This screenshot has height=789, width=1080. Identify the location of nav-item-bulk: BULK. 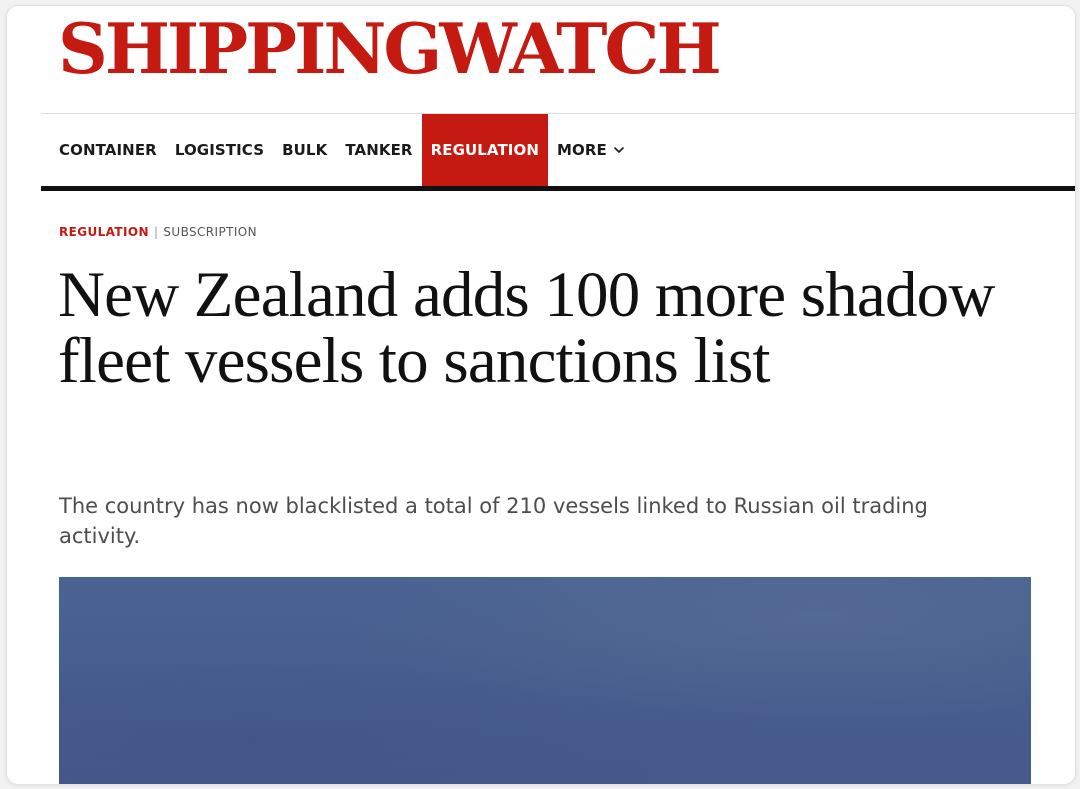
(304, 150).